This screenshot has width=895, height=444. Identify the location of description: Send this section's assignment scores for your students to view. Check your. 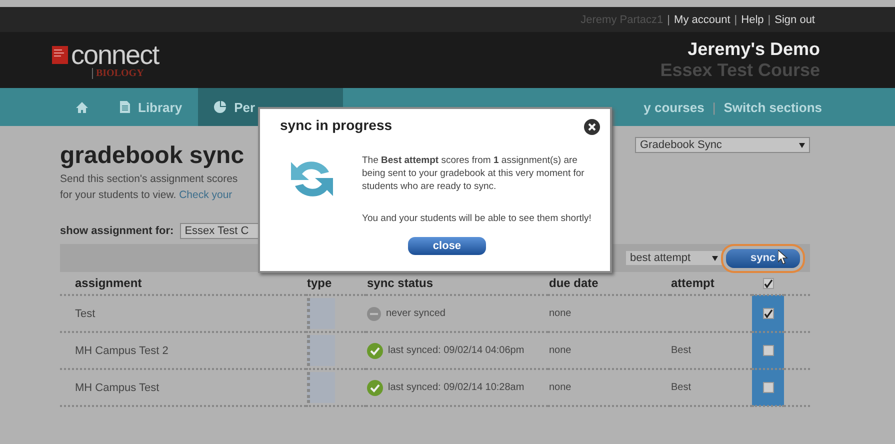
(149, 187).